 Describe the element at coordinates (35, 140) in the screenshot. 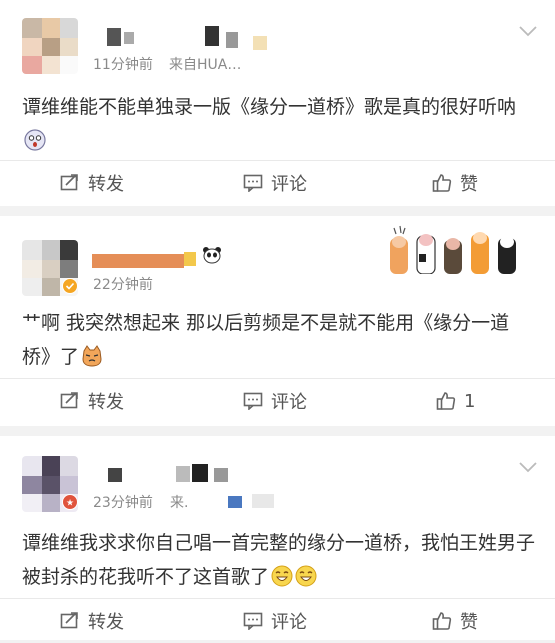

I see `surprised-face-icon` at that location.